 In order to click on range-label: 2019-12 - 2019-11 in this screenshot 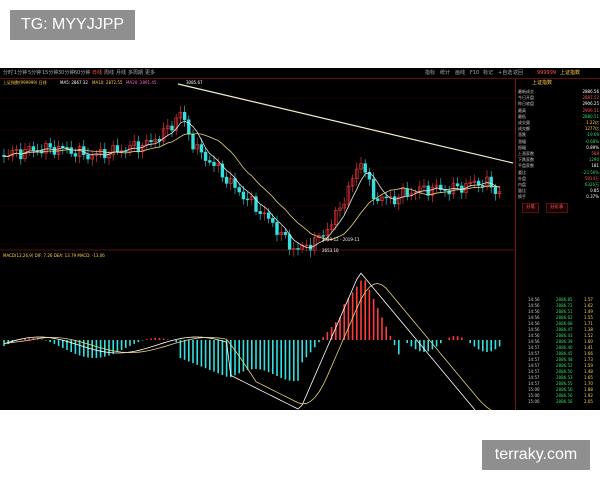, I will do `click(341, 239)`.